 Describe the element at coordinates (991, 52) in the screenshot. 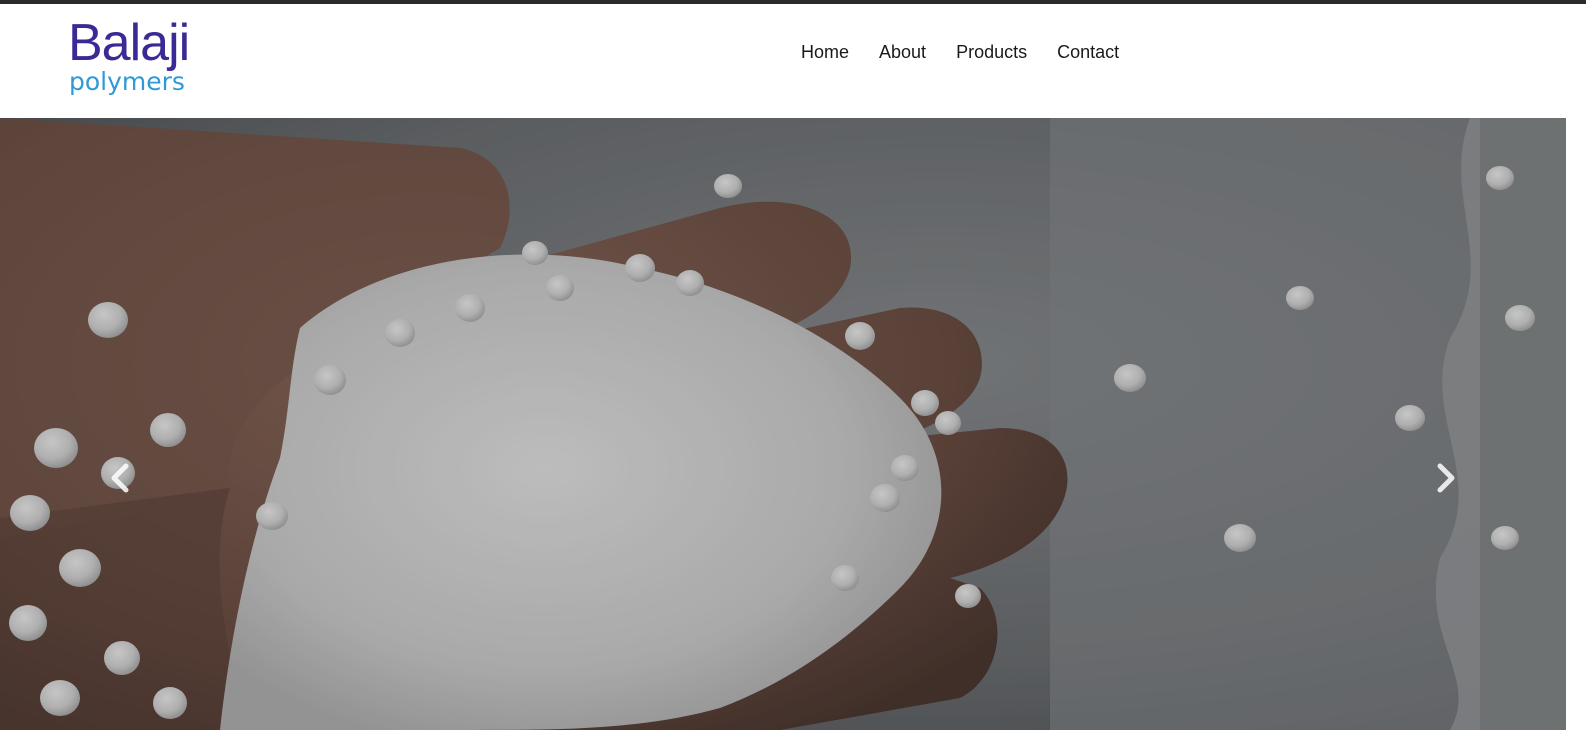

I see `nav-products: Products` at that location.